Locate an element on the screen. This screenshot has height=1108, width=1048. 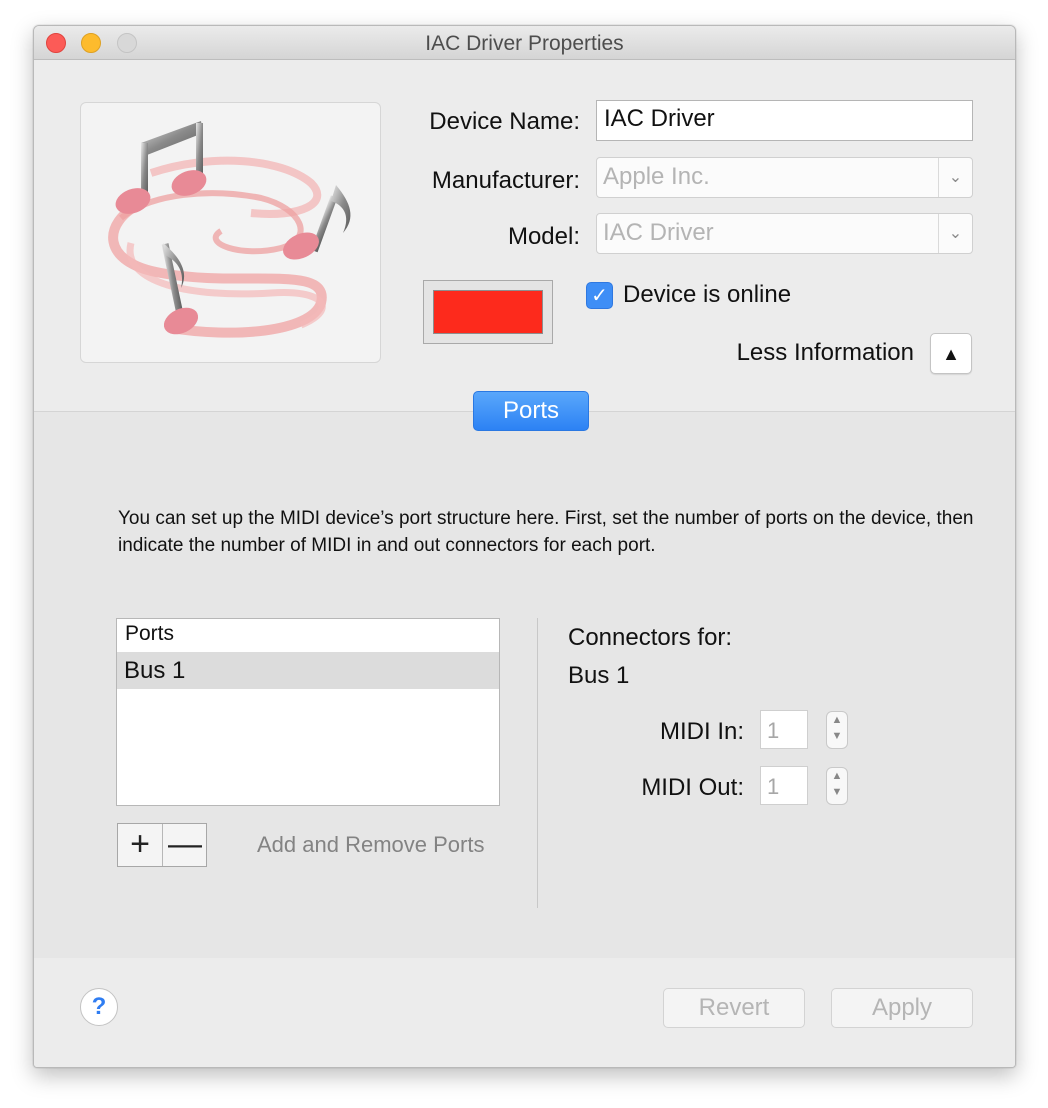
device-color-well is located at coordinates (488, 312).